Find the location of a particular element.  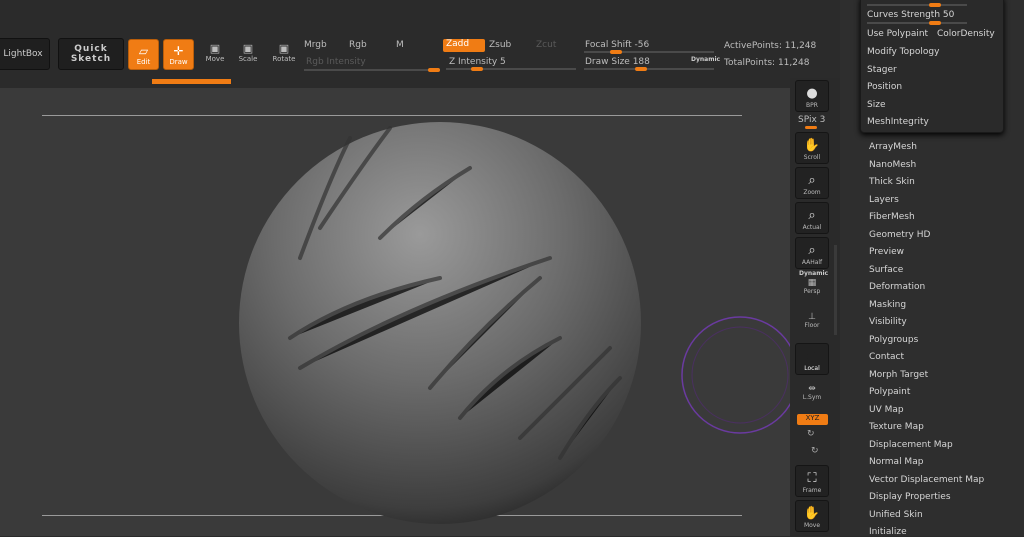

tool-menu-item: UV Map is located at coordinates (886, 410).